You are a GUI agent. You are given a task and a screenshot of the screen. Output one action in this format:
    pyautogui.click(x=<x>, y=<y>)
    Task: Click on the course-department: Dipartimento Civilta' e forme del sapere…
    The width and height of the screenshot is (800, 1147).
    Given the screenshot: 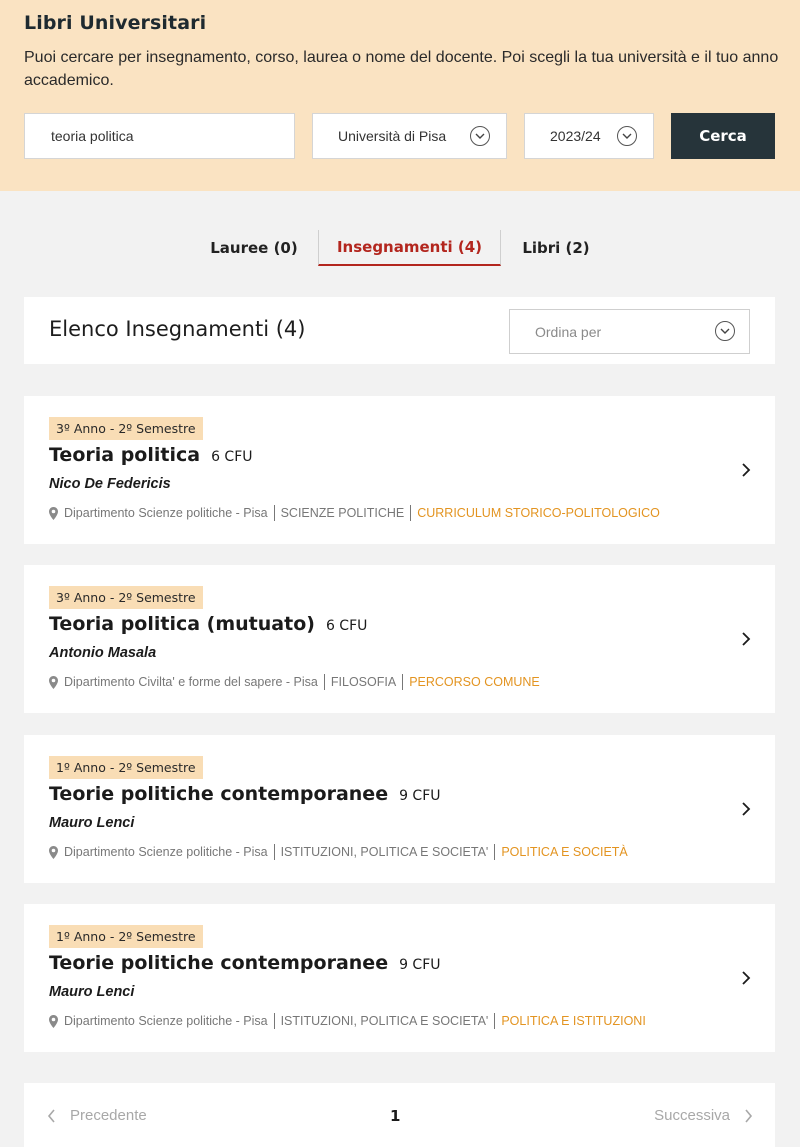 What is the action you would take?
    pyautogui.click(x=191, y=682)
    